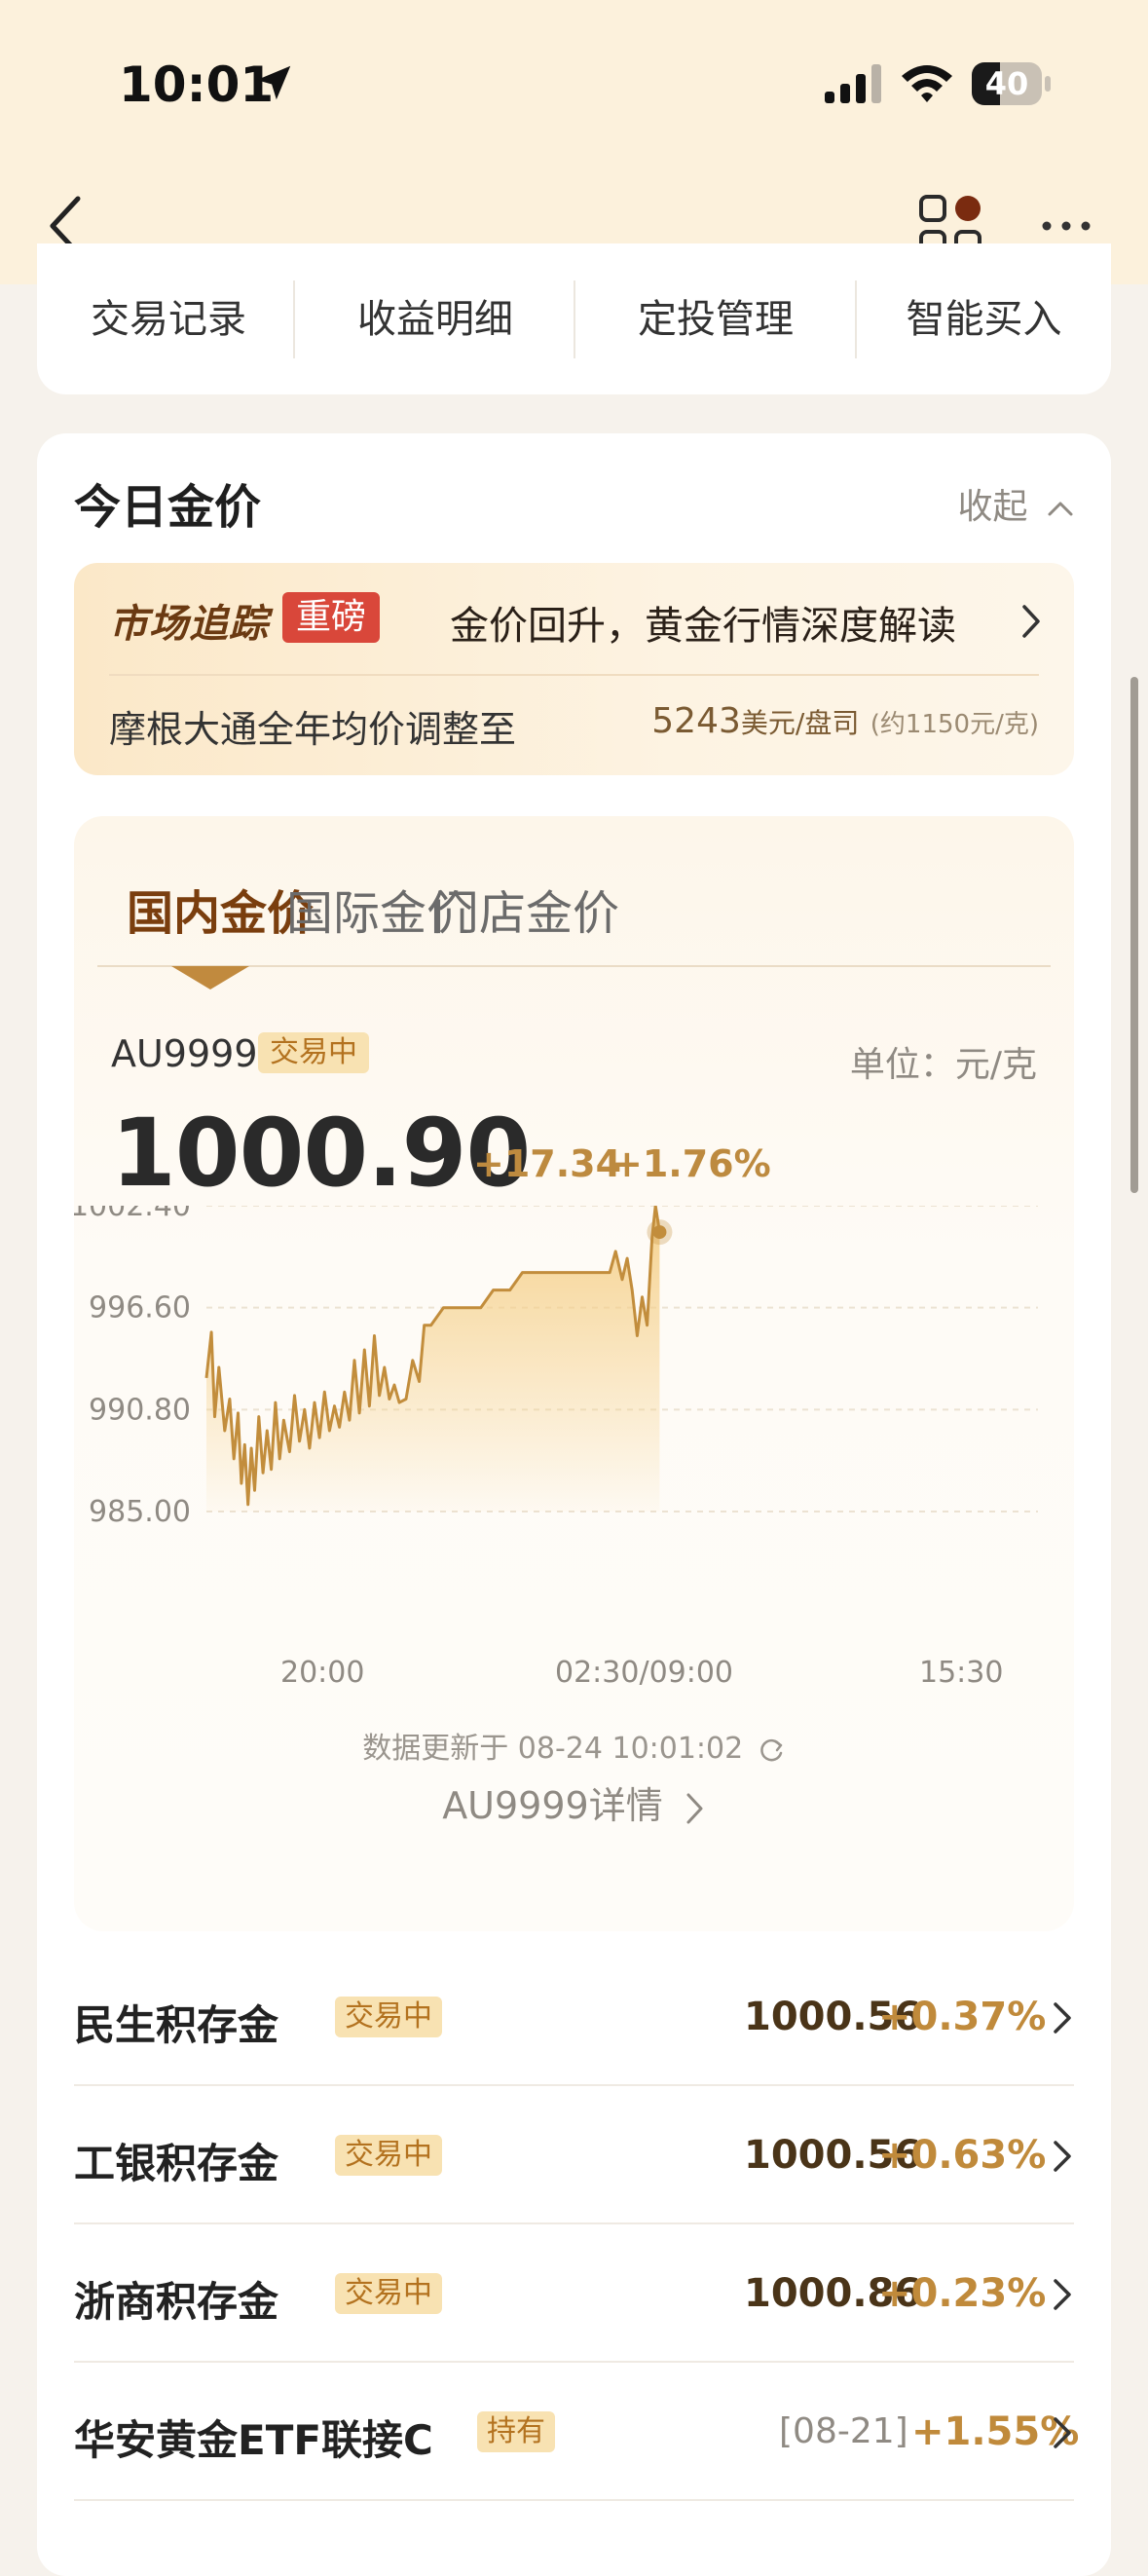 The image size is (1148, 2576). Describe the element at coordinates (184, 1053) in the screenshot. I see `quote-symbol: AU9999` at that location.